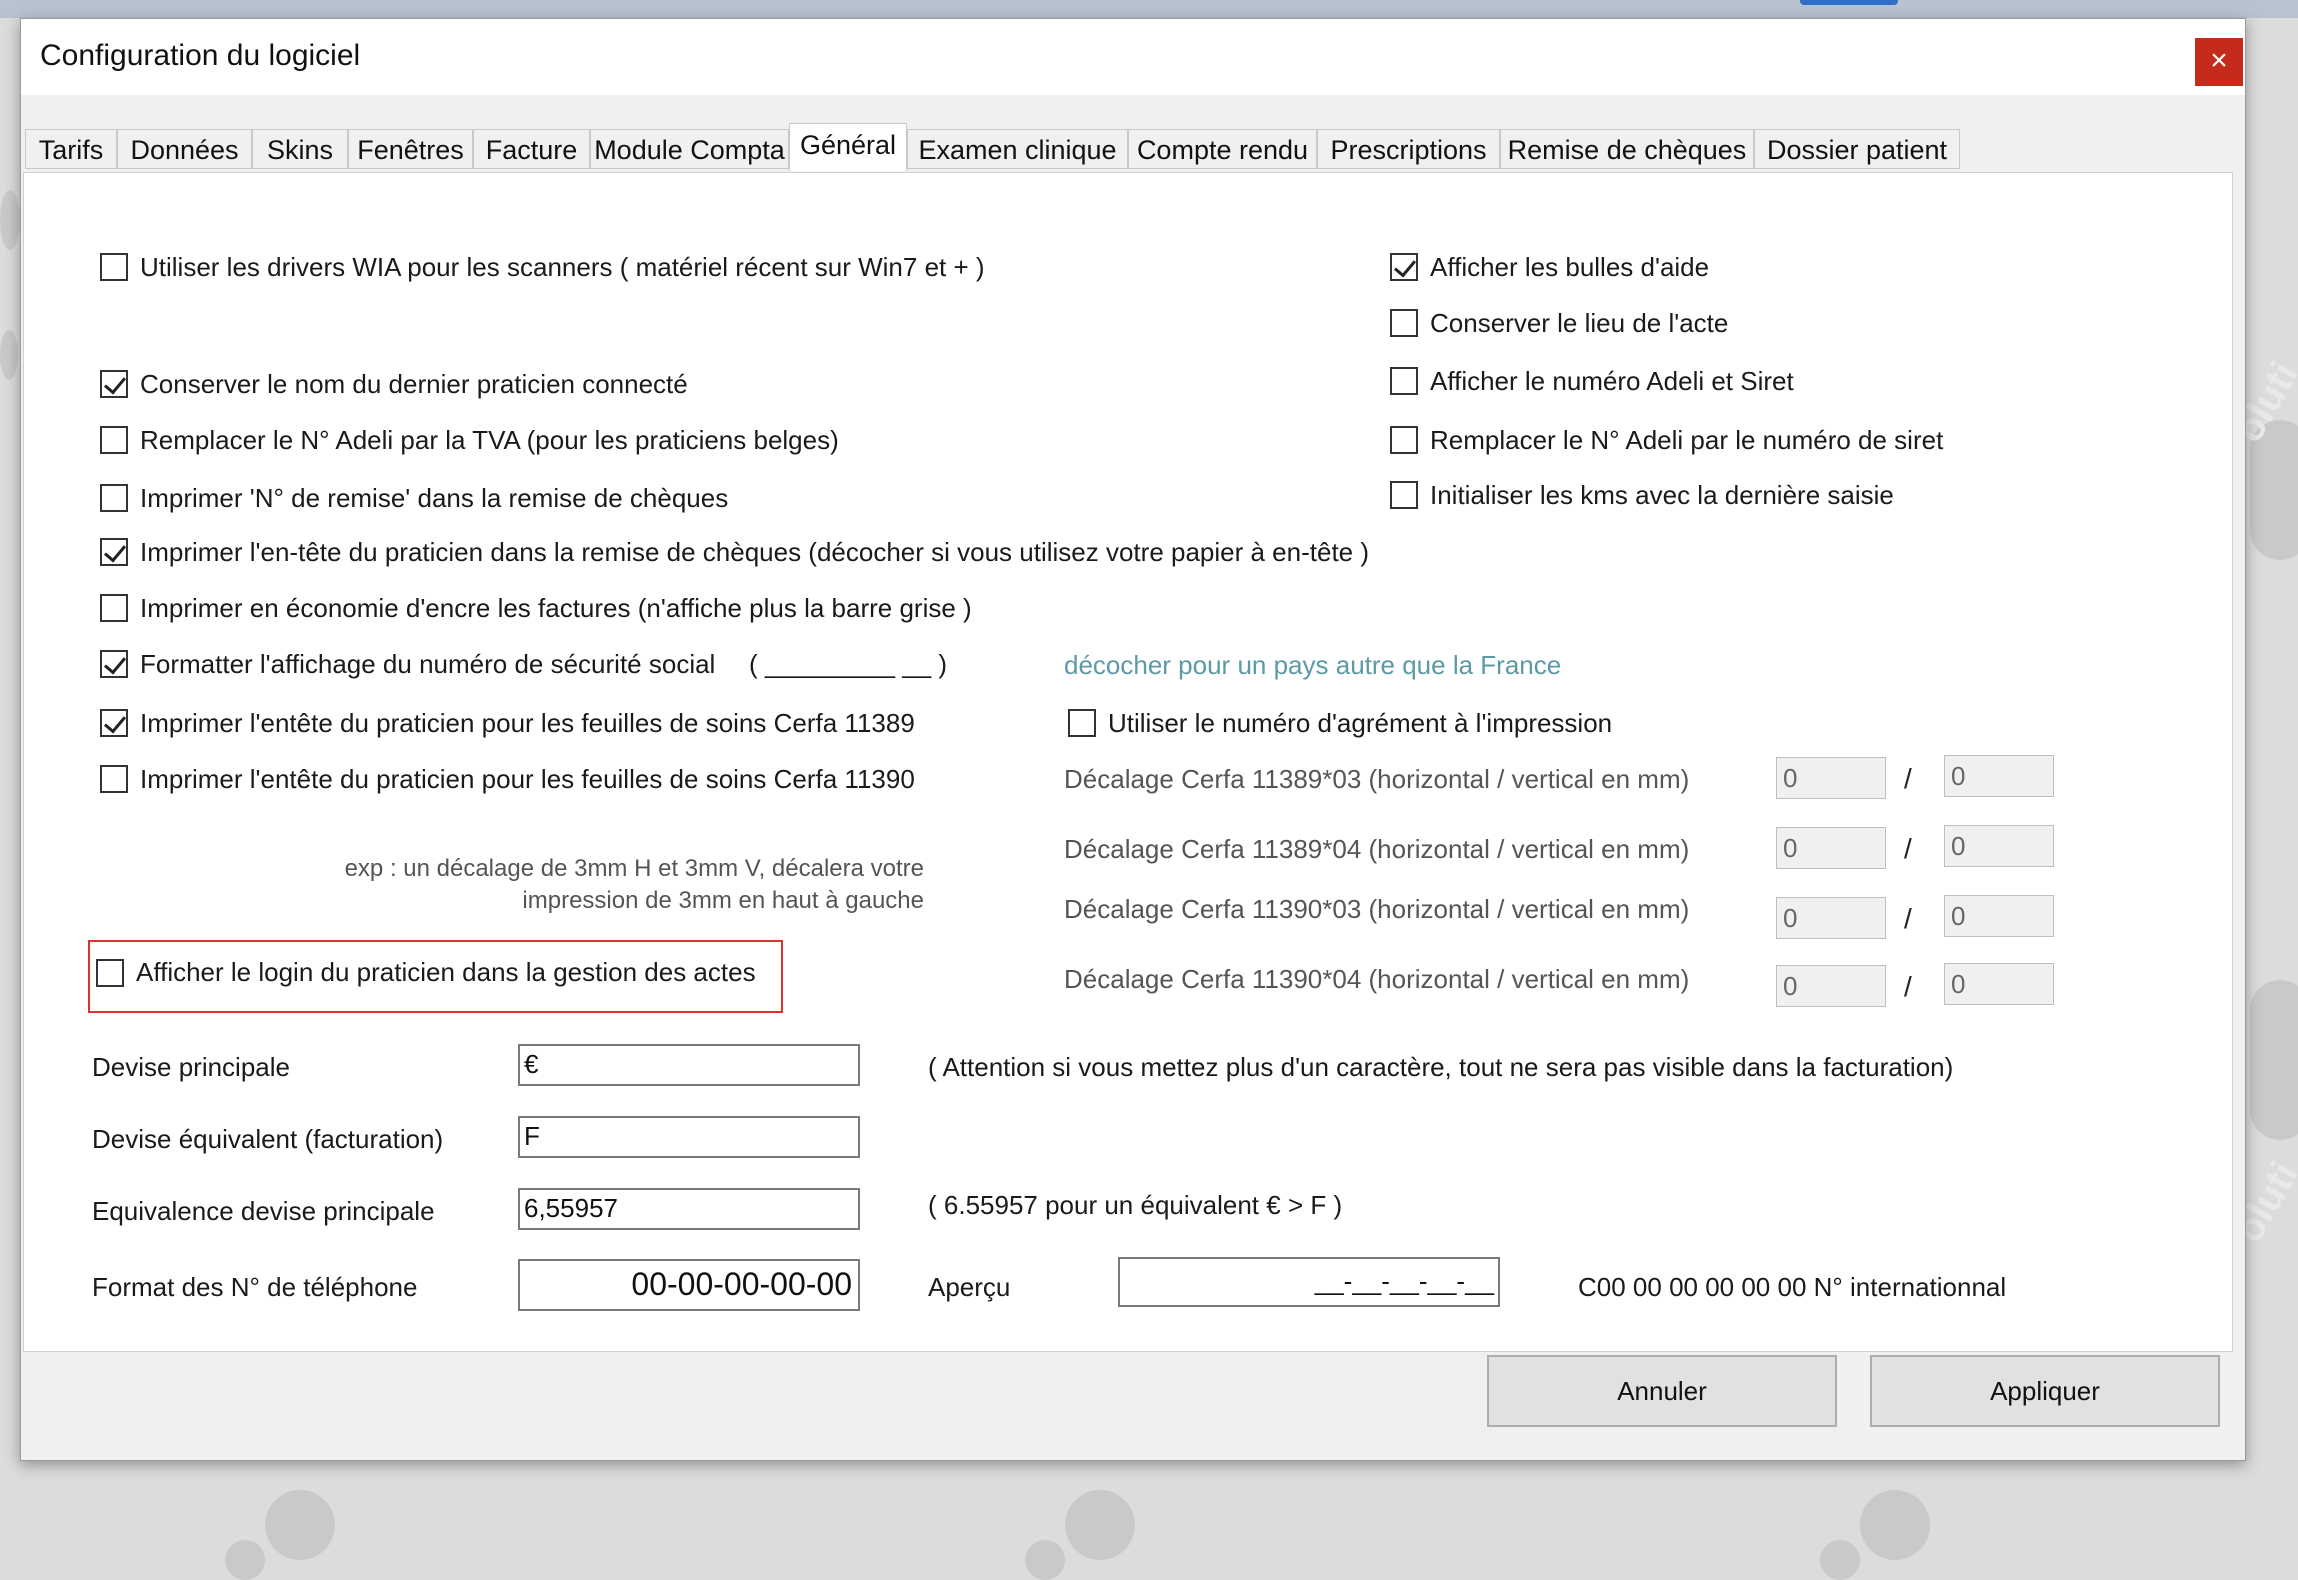 The image size is (2298, 1580). I want to click on currency-rate-label: Equivalence devise principale, so click(263, 1211).